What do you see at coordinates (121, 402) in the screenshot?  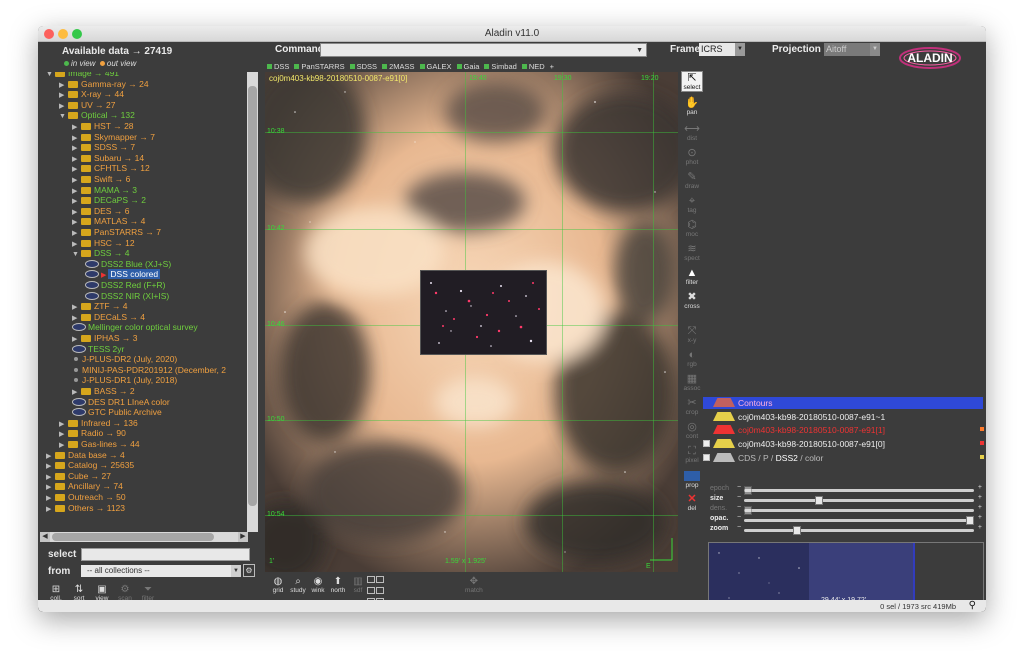 I see `tree-node: DES DR1 LIneA color` at bounding box center [121, 402].